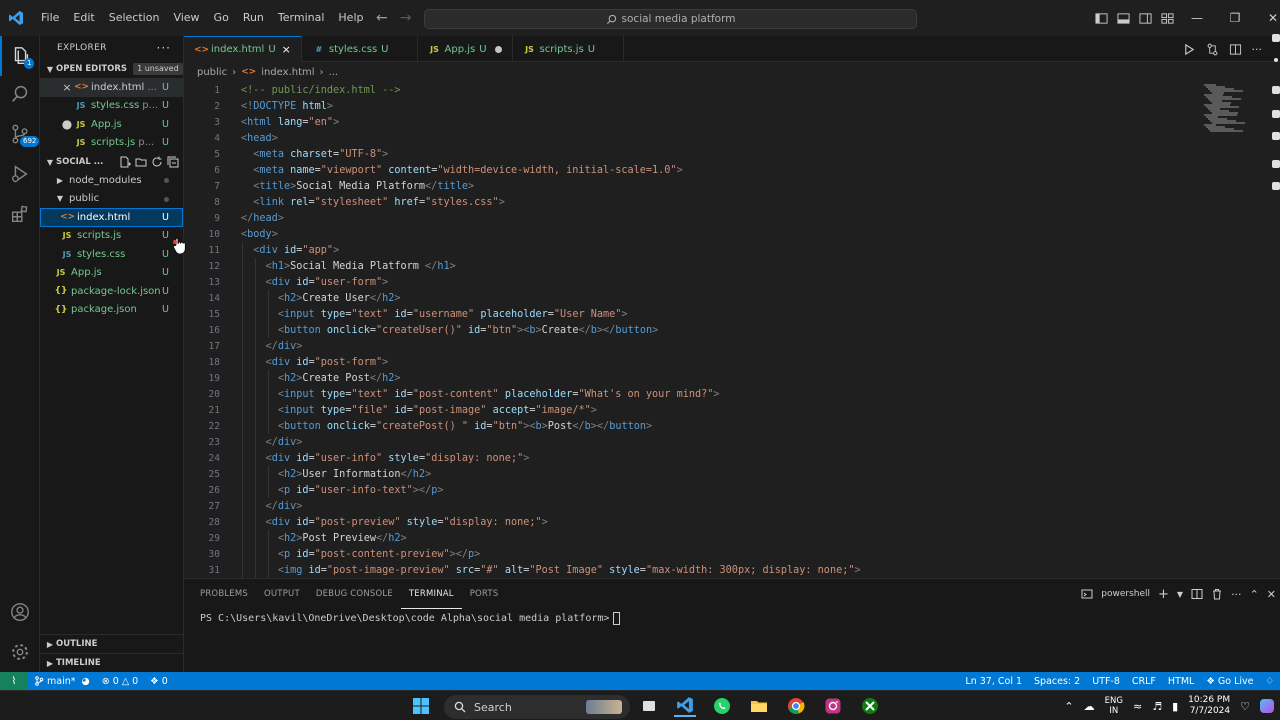  Describe the element at coordinates (382, 18) in the screenshot. I see `back-arrow-icon: ←` at that location.